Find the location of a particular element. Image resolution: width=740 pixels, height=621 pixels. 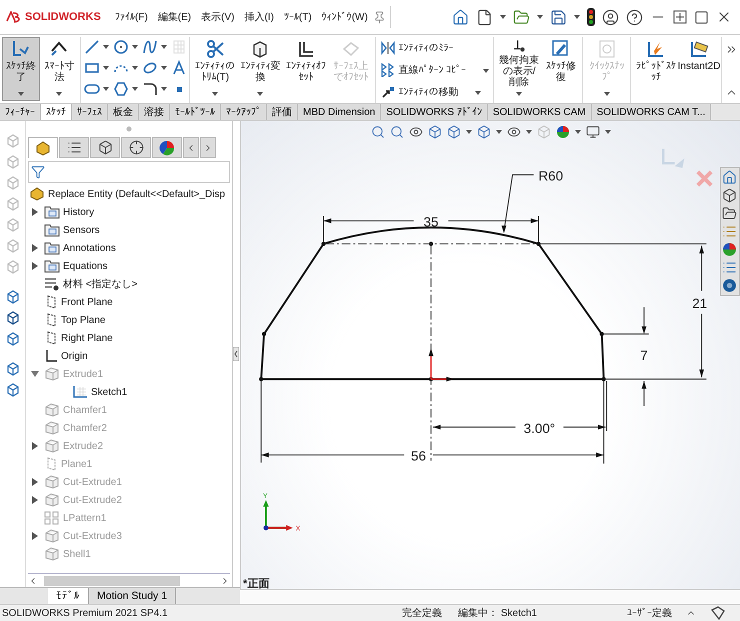

fillet-icon is located at coordinates (150, 89).